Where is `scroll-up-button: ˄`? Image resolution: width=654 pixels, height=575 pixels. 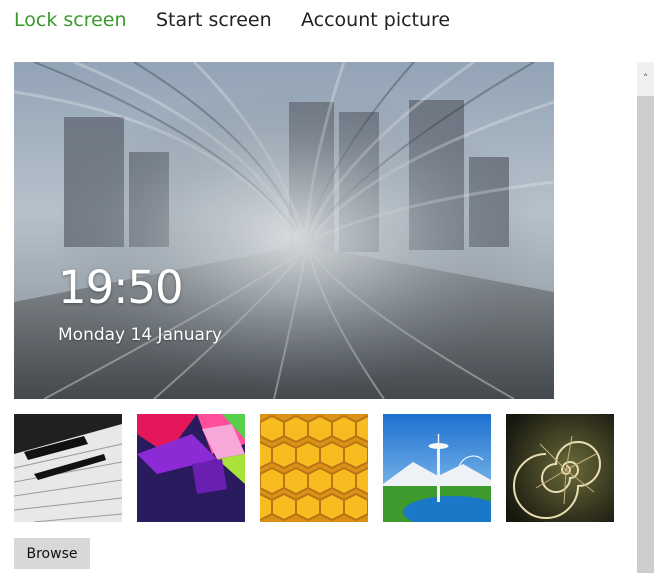
scroll-up-button: ˄ is located at coordinates (645, 79).